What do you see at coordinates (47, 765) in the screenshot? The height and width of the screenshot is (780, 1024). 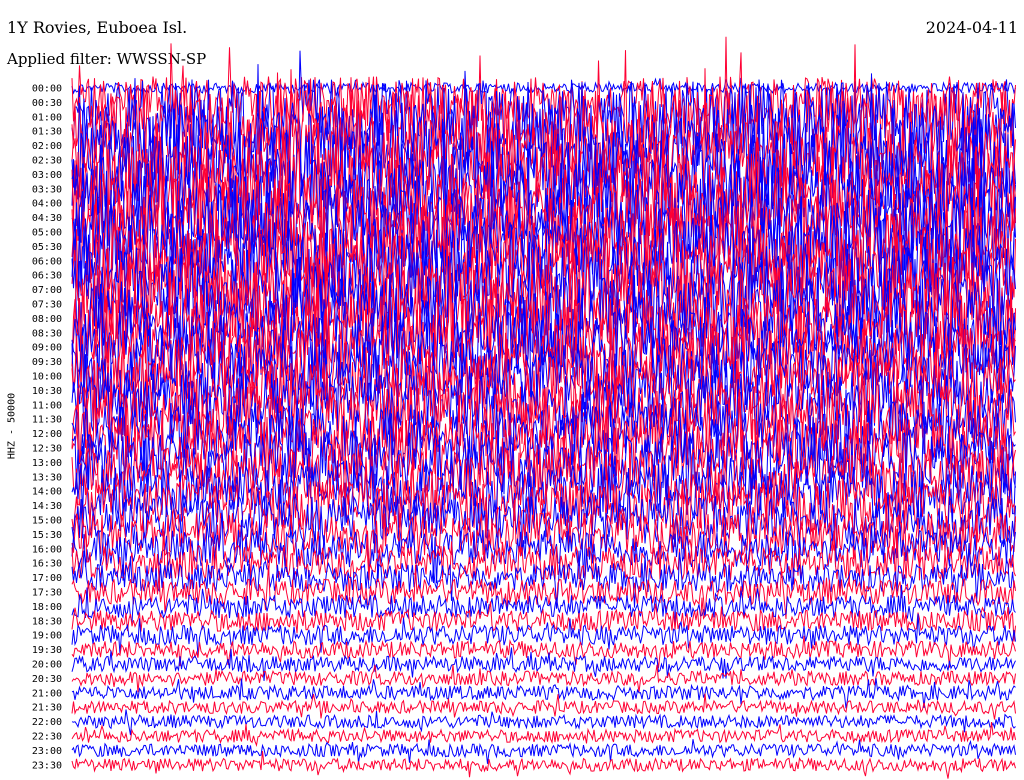 I see `row-tick-label: 23:30` at bounding box center [47, 765].